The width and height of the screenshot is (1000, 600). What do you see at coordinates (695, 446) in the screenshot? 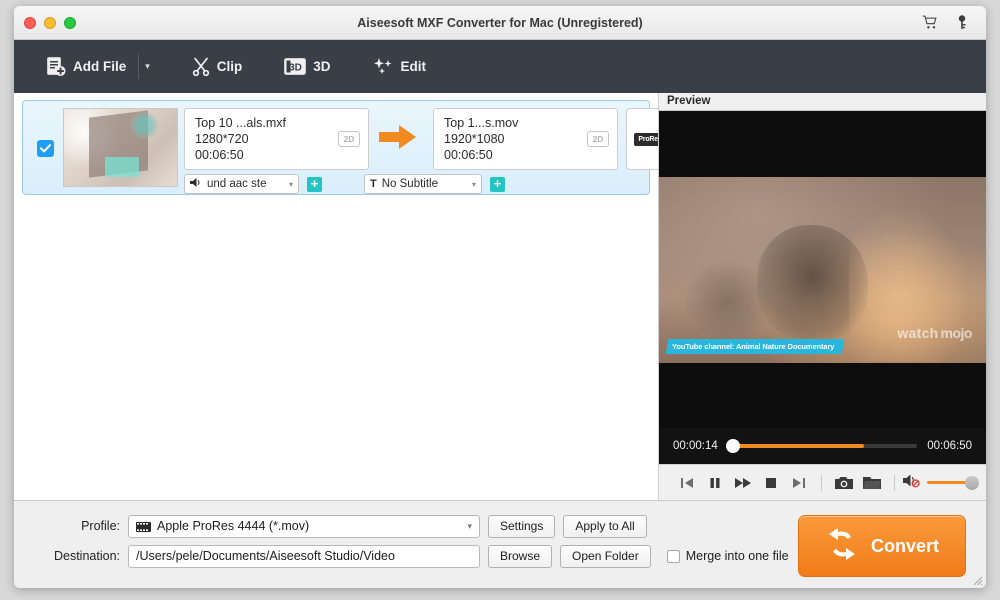
I see `current-time-label: 00:00:14` at bounding box center [695, 446].